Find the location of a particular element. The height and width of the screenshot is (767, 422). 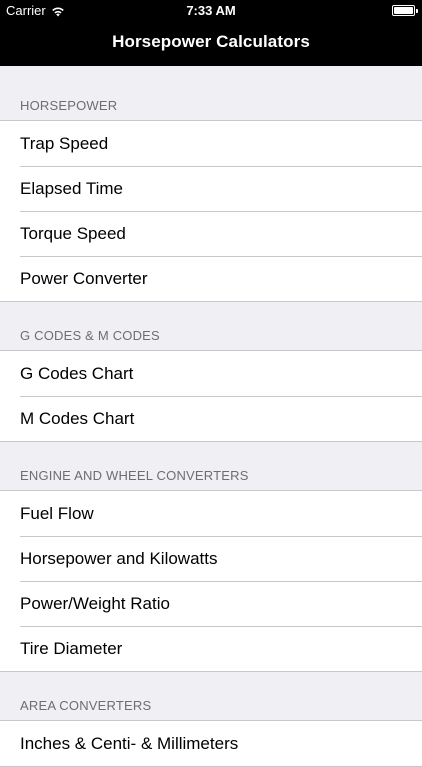

list-item-power-weight-ratio: Power/Weight Ratio is located at coordinates (211, 603).